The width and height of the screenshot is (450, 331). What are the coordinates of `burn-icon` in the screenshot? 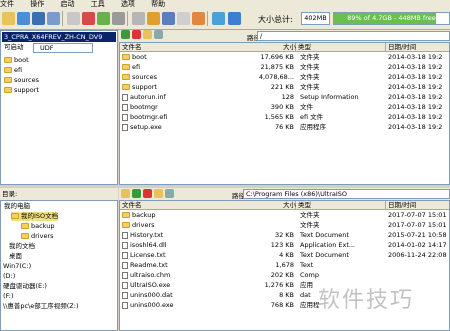 It's located at (183, 18).